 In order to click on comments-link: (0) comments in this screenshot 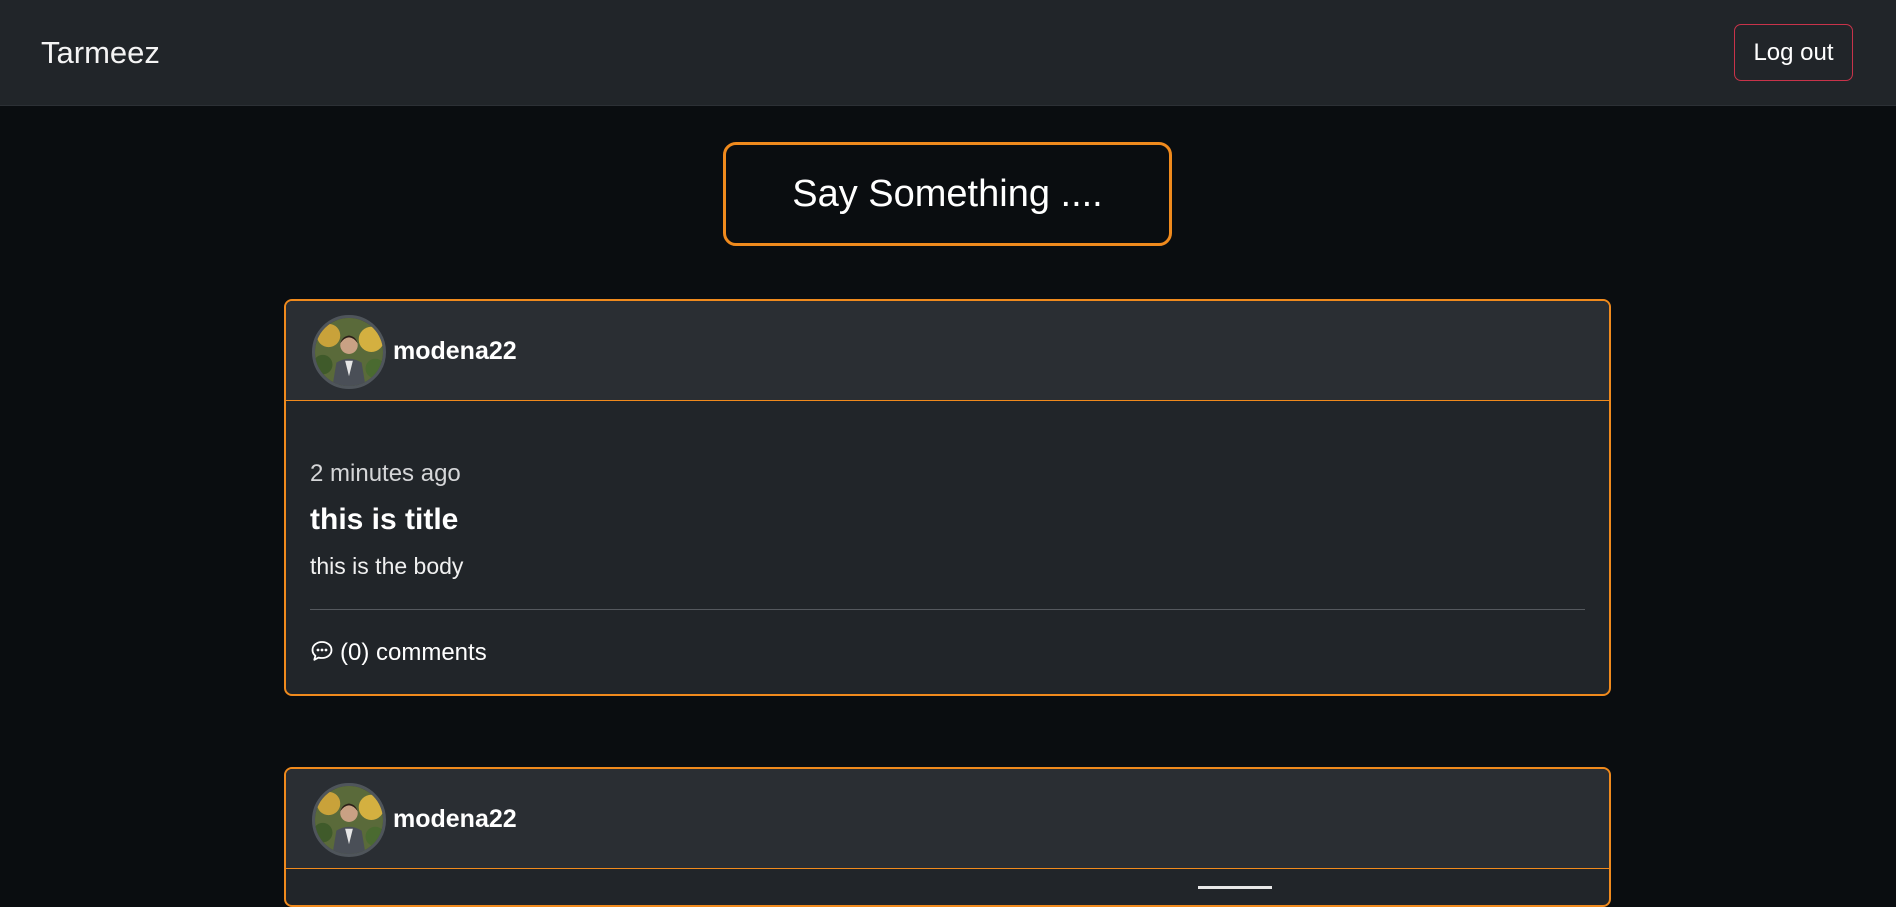, I will do `click(398, 653)`.